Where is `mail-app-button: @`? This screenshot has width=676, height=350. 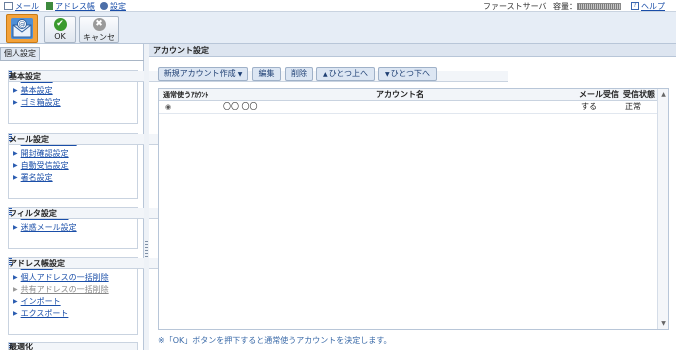
mail-app-button: @ is located at coordinates (22, 28).